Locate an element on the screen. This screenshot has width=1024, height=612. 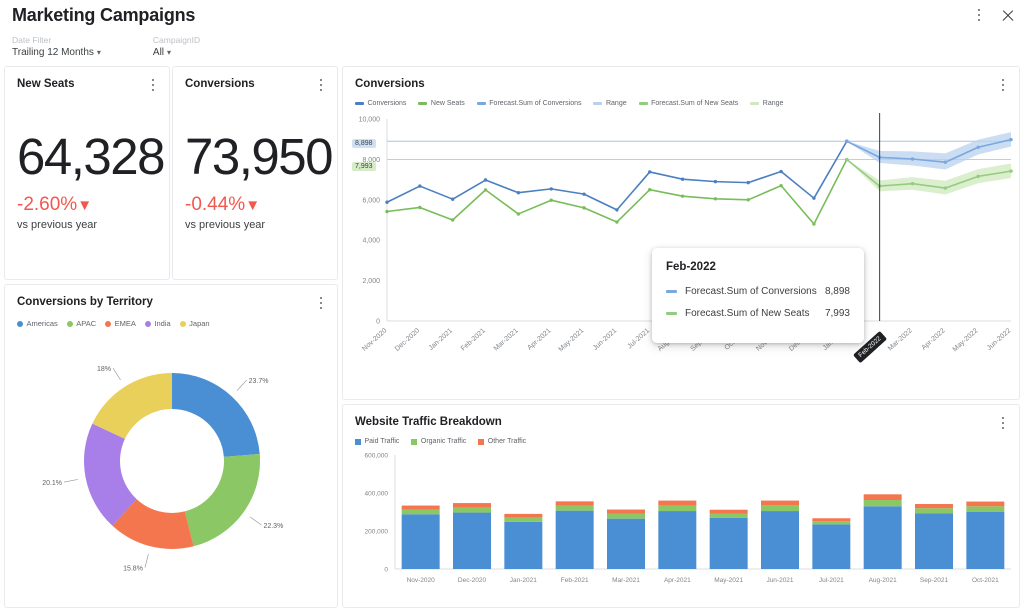
legend-item: Forecast.Sum of New Seats is located at coordinates (688, 103).